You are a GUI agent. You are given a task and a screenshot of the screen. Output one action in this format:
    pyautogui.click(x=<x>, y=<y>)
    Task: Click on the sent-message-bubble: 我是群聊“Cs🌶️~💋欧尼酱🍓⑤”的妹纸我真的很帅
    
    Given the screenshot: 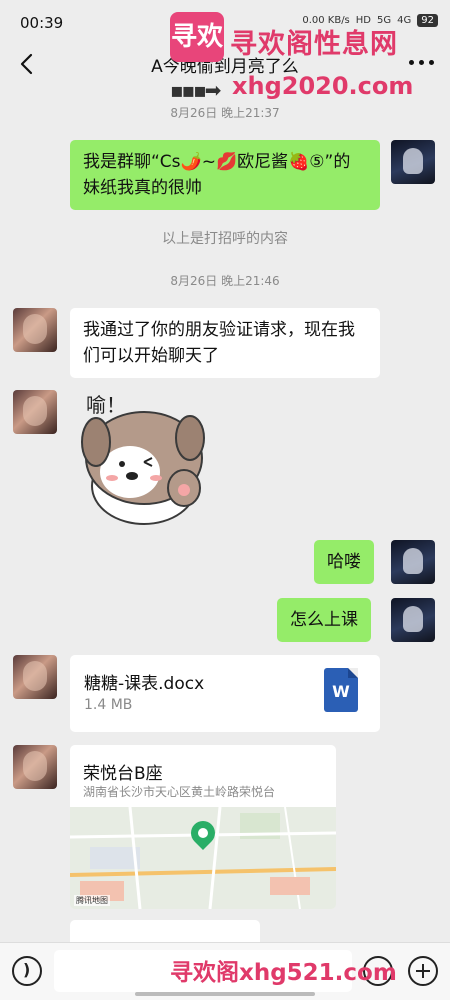 What is the action you would take?
    pyautogui.click(x=225, y=175)
    